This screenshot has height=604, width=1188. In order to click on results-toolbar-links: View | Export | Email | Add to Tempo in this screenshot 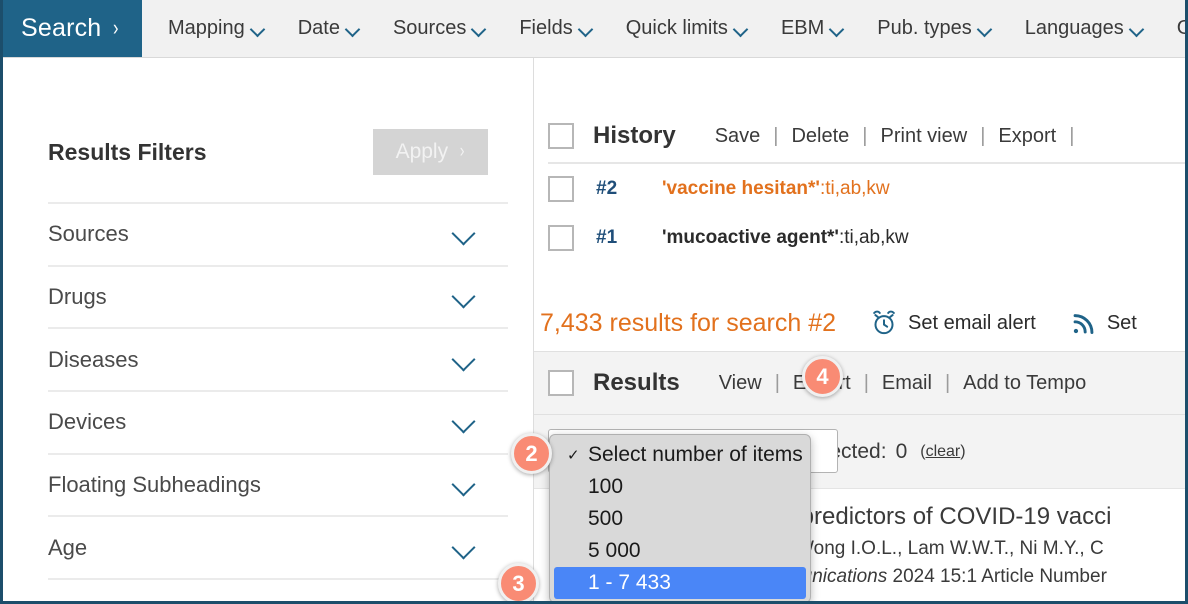, I will do `click(902, 383)`.